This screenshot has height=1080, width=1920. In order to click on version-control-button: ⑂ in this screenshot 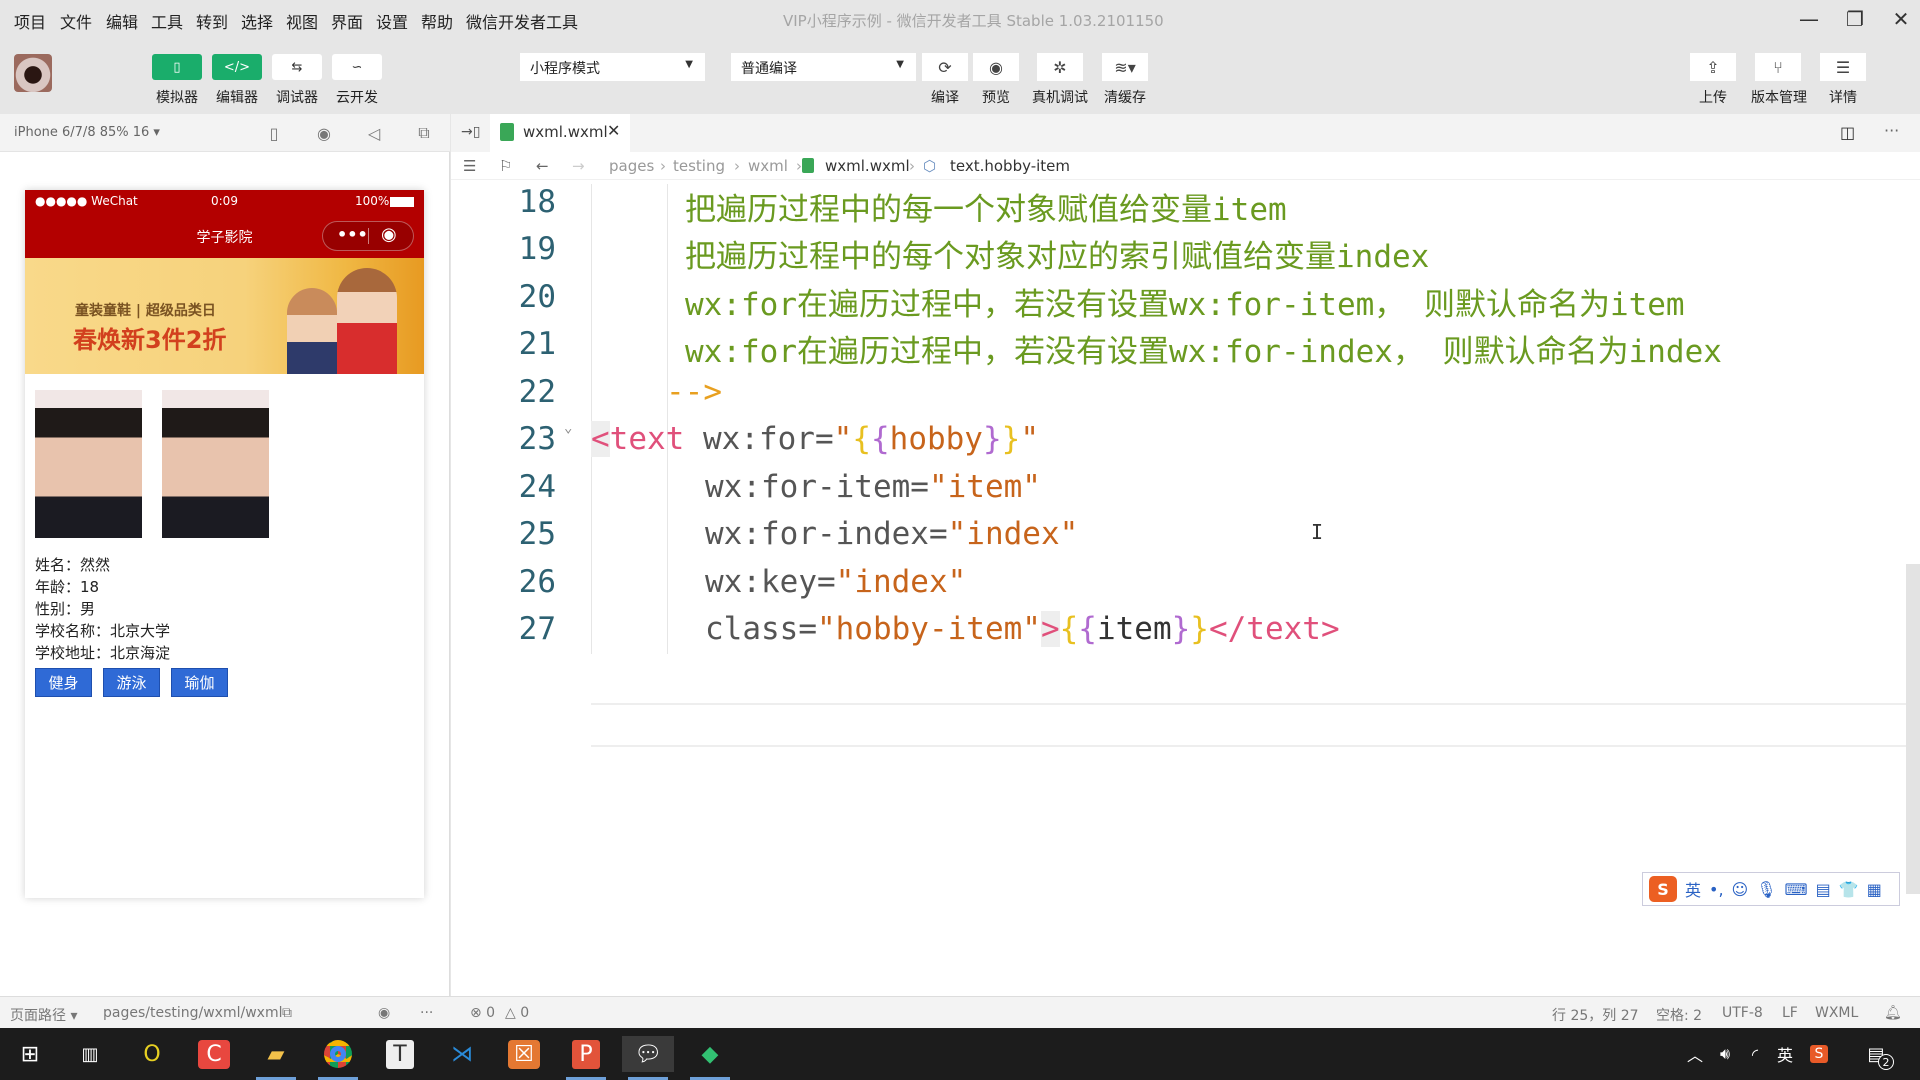, I will do `click(1778, 67)`.